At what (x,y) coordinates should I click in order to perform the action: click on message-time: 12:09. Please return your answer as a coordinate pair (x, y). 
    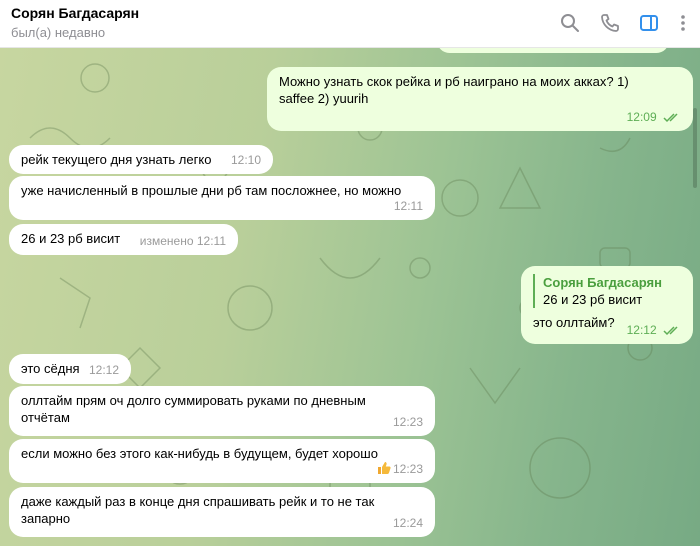
    Looking at the image, I should click on (654, 117).